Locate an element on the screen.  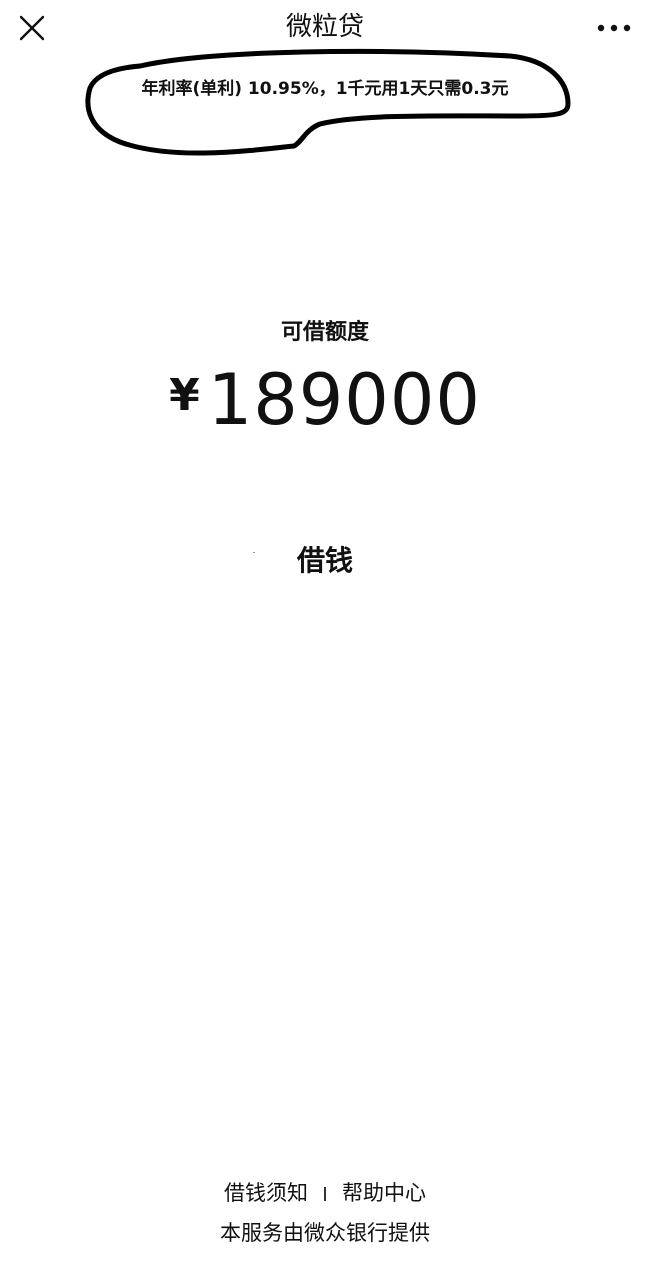
interest-rate-notice: 年利率(单利) 10.95%，1千元用1天只需0.3元 is located at coordinates (325, 89).